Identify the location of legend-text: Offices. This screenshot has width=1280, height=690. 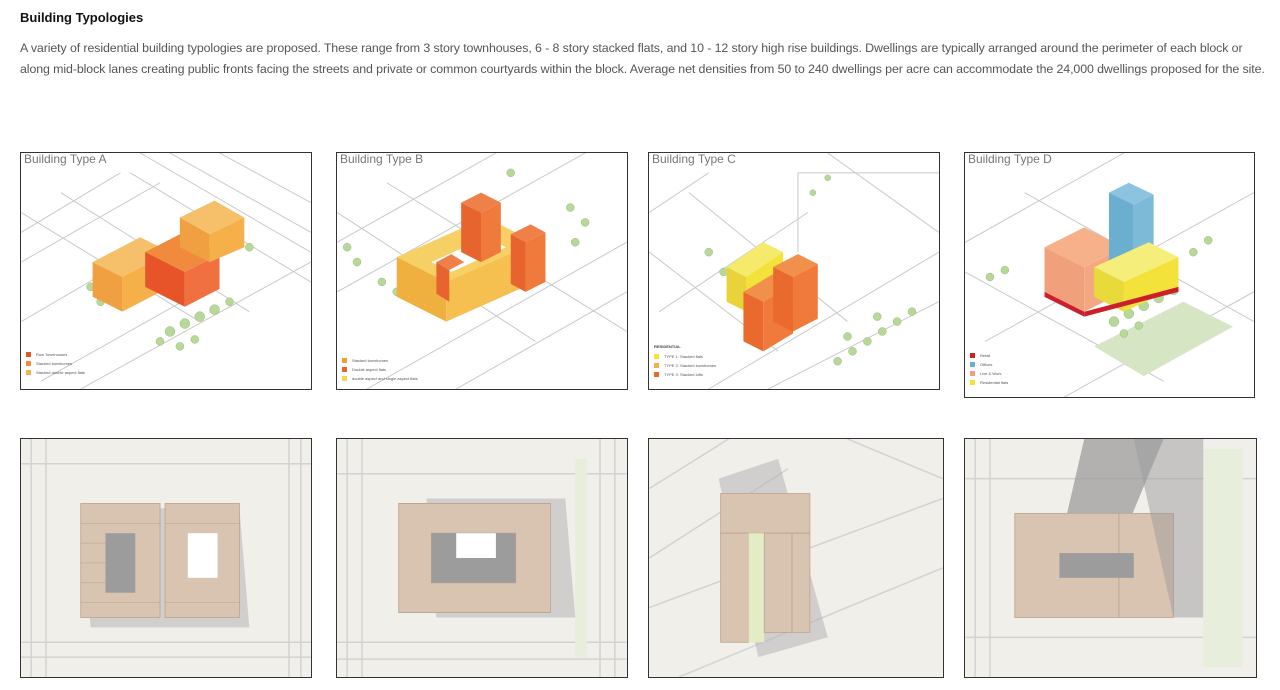
(986, 364).